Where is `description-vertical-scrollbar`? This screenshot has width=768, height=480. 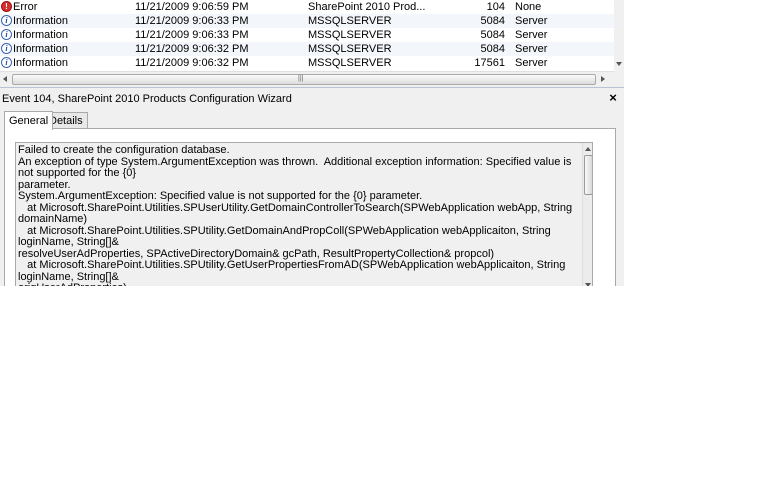 description-vertical-scrollbar is located at coordinates (587, 214).